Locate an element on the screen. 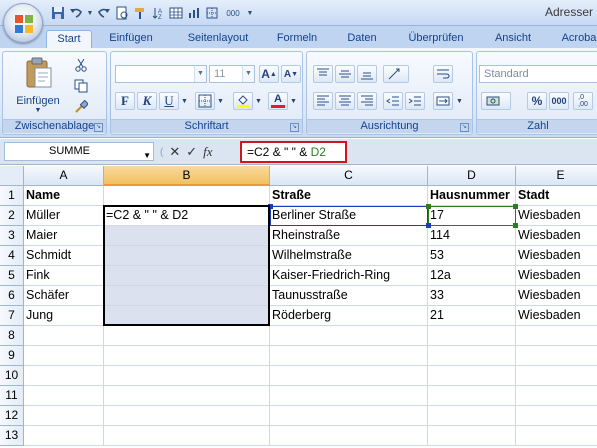  row-header-6: 6 is located at coordinates (12, 296).